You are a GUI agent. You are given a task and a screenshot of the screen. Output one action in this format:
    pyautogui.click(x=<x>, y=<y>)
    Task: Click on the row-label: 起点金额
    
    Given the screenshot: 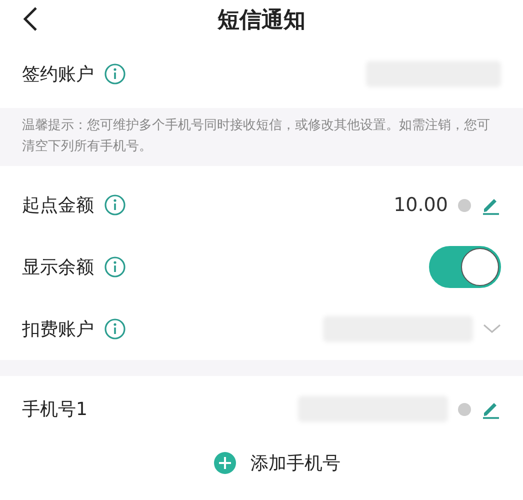 What is the action you would take?
    pyautogui.click(x=58, y=205)
    